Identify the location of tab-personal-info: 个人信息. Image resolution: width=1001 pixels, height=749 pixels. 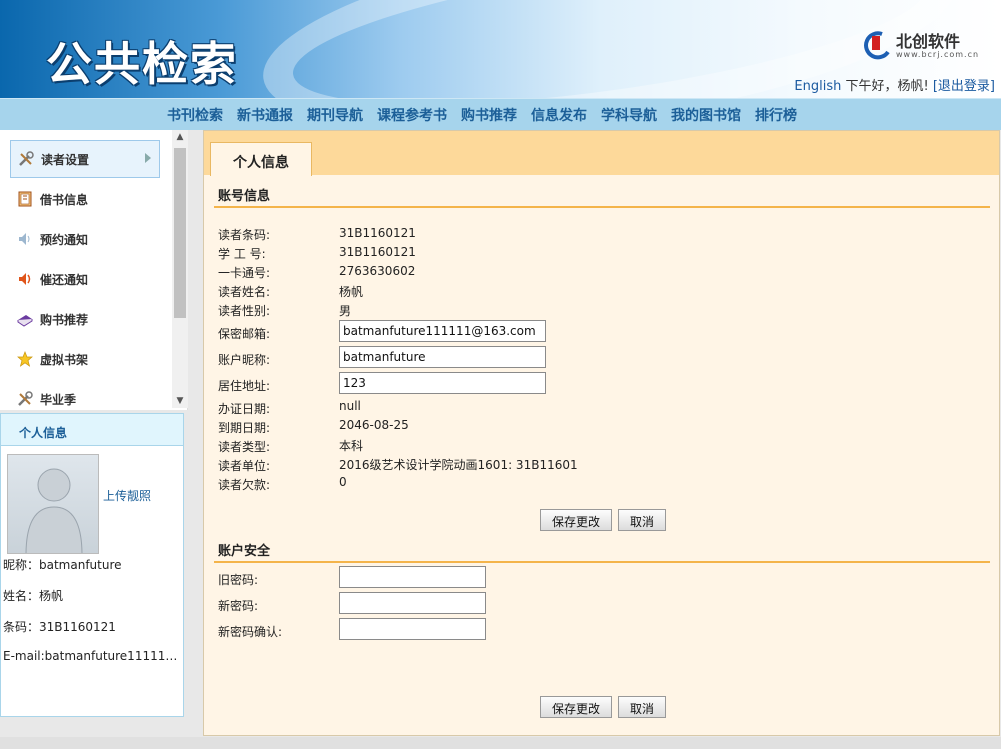
(261, 159).